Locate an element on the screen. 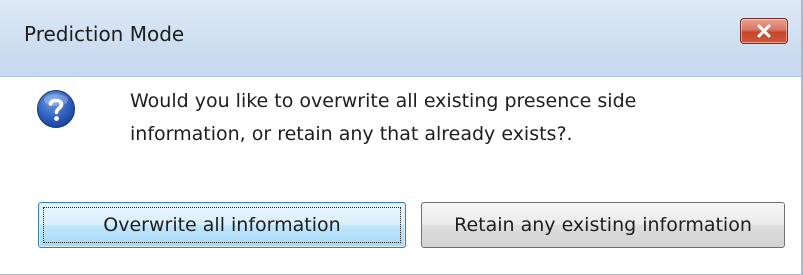 The image size is (803, 275). dialog-title: Prediction Mode is located at coordinates (104, 34).